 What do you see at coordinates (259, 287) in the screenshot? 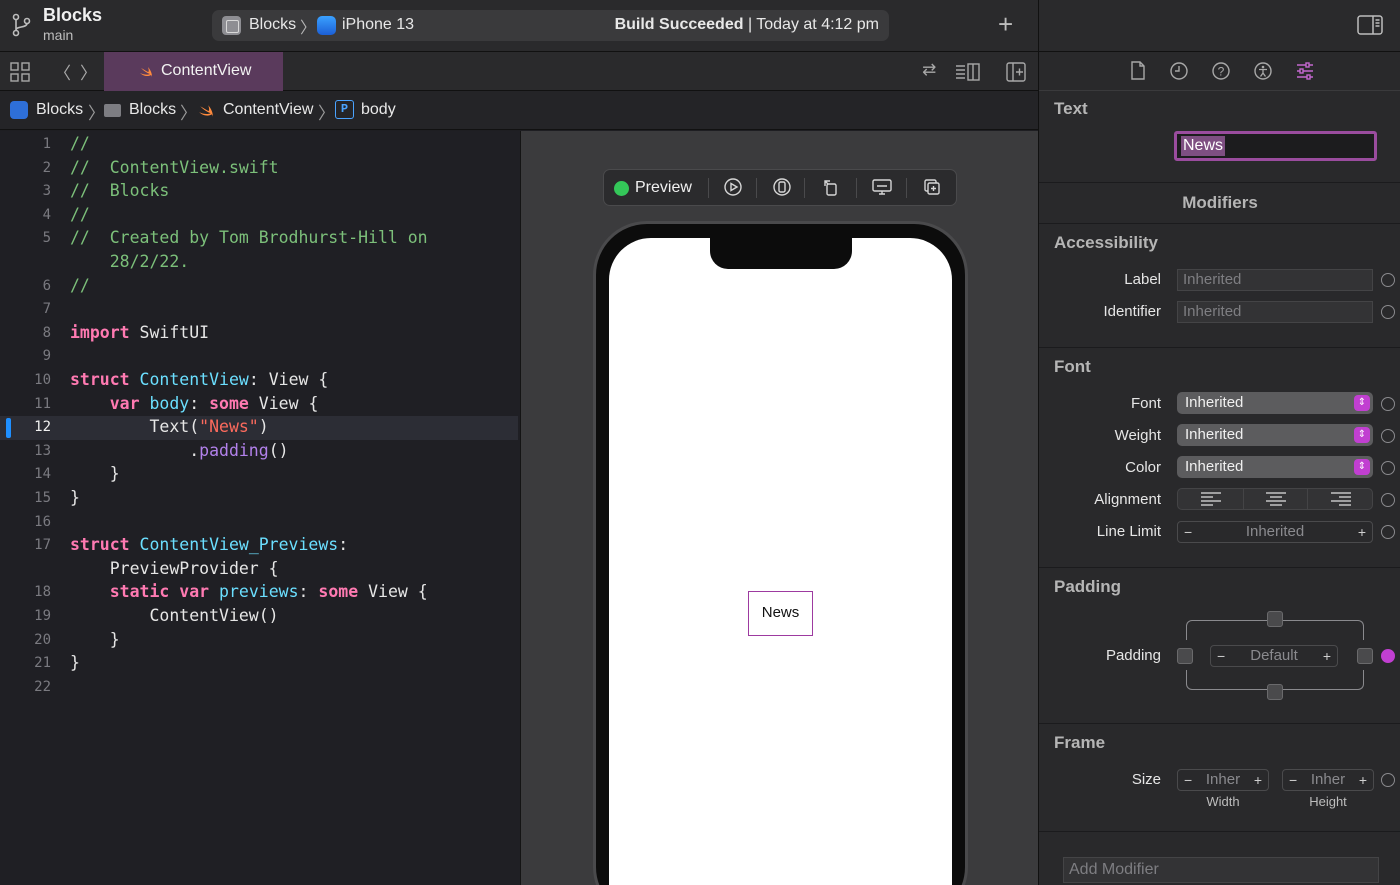
I see `code-line: 6 //` at bounding box center [259, 287].